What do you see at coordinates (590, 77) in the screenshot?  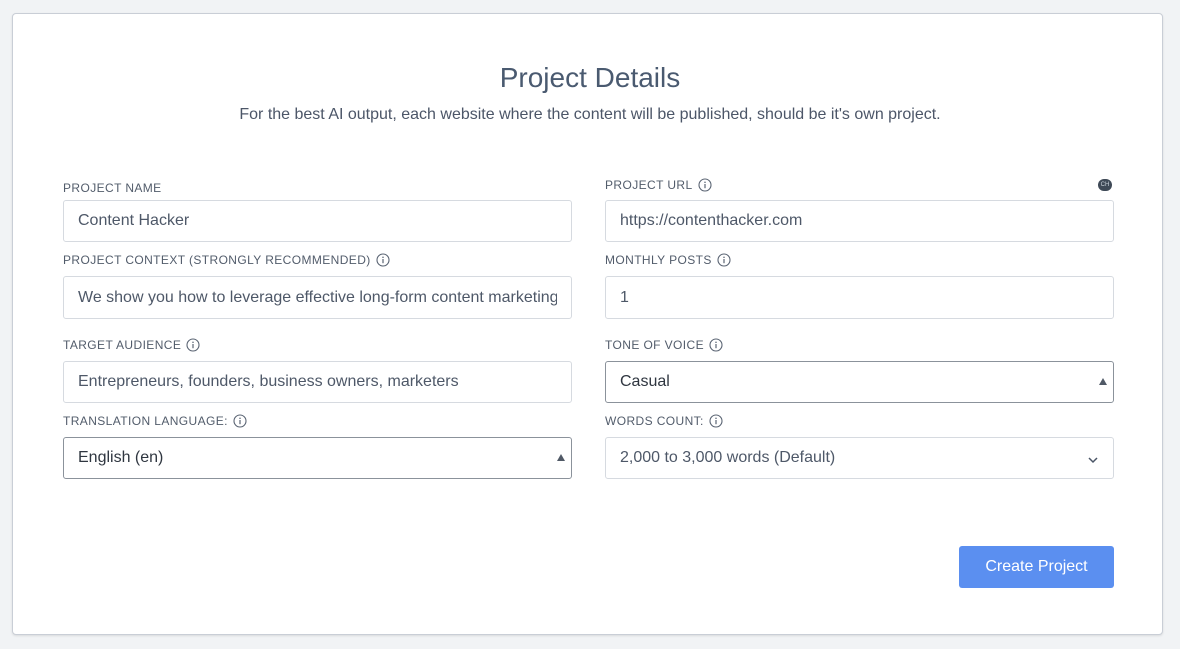 I see `page-title: Project Details` at bounding box center [590, 77].